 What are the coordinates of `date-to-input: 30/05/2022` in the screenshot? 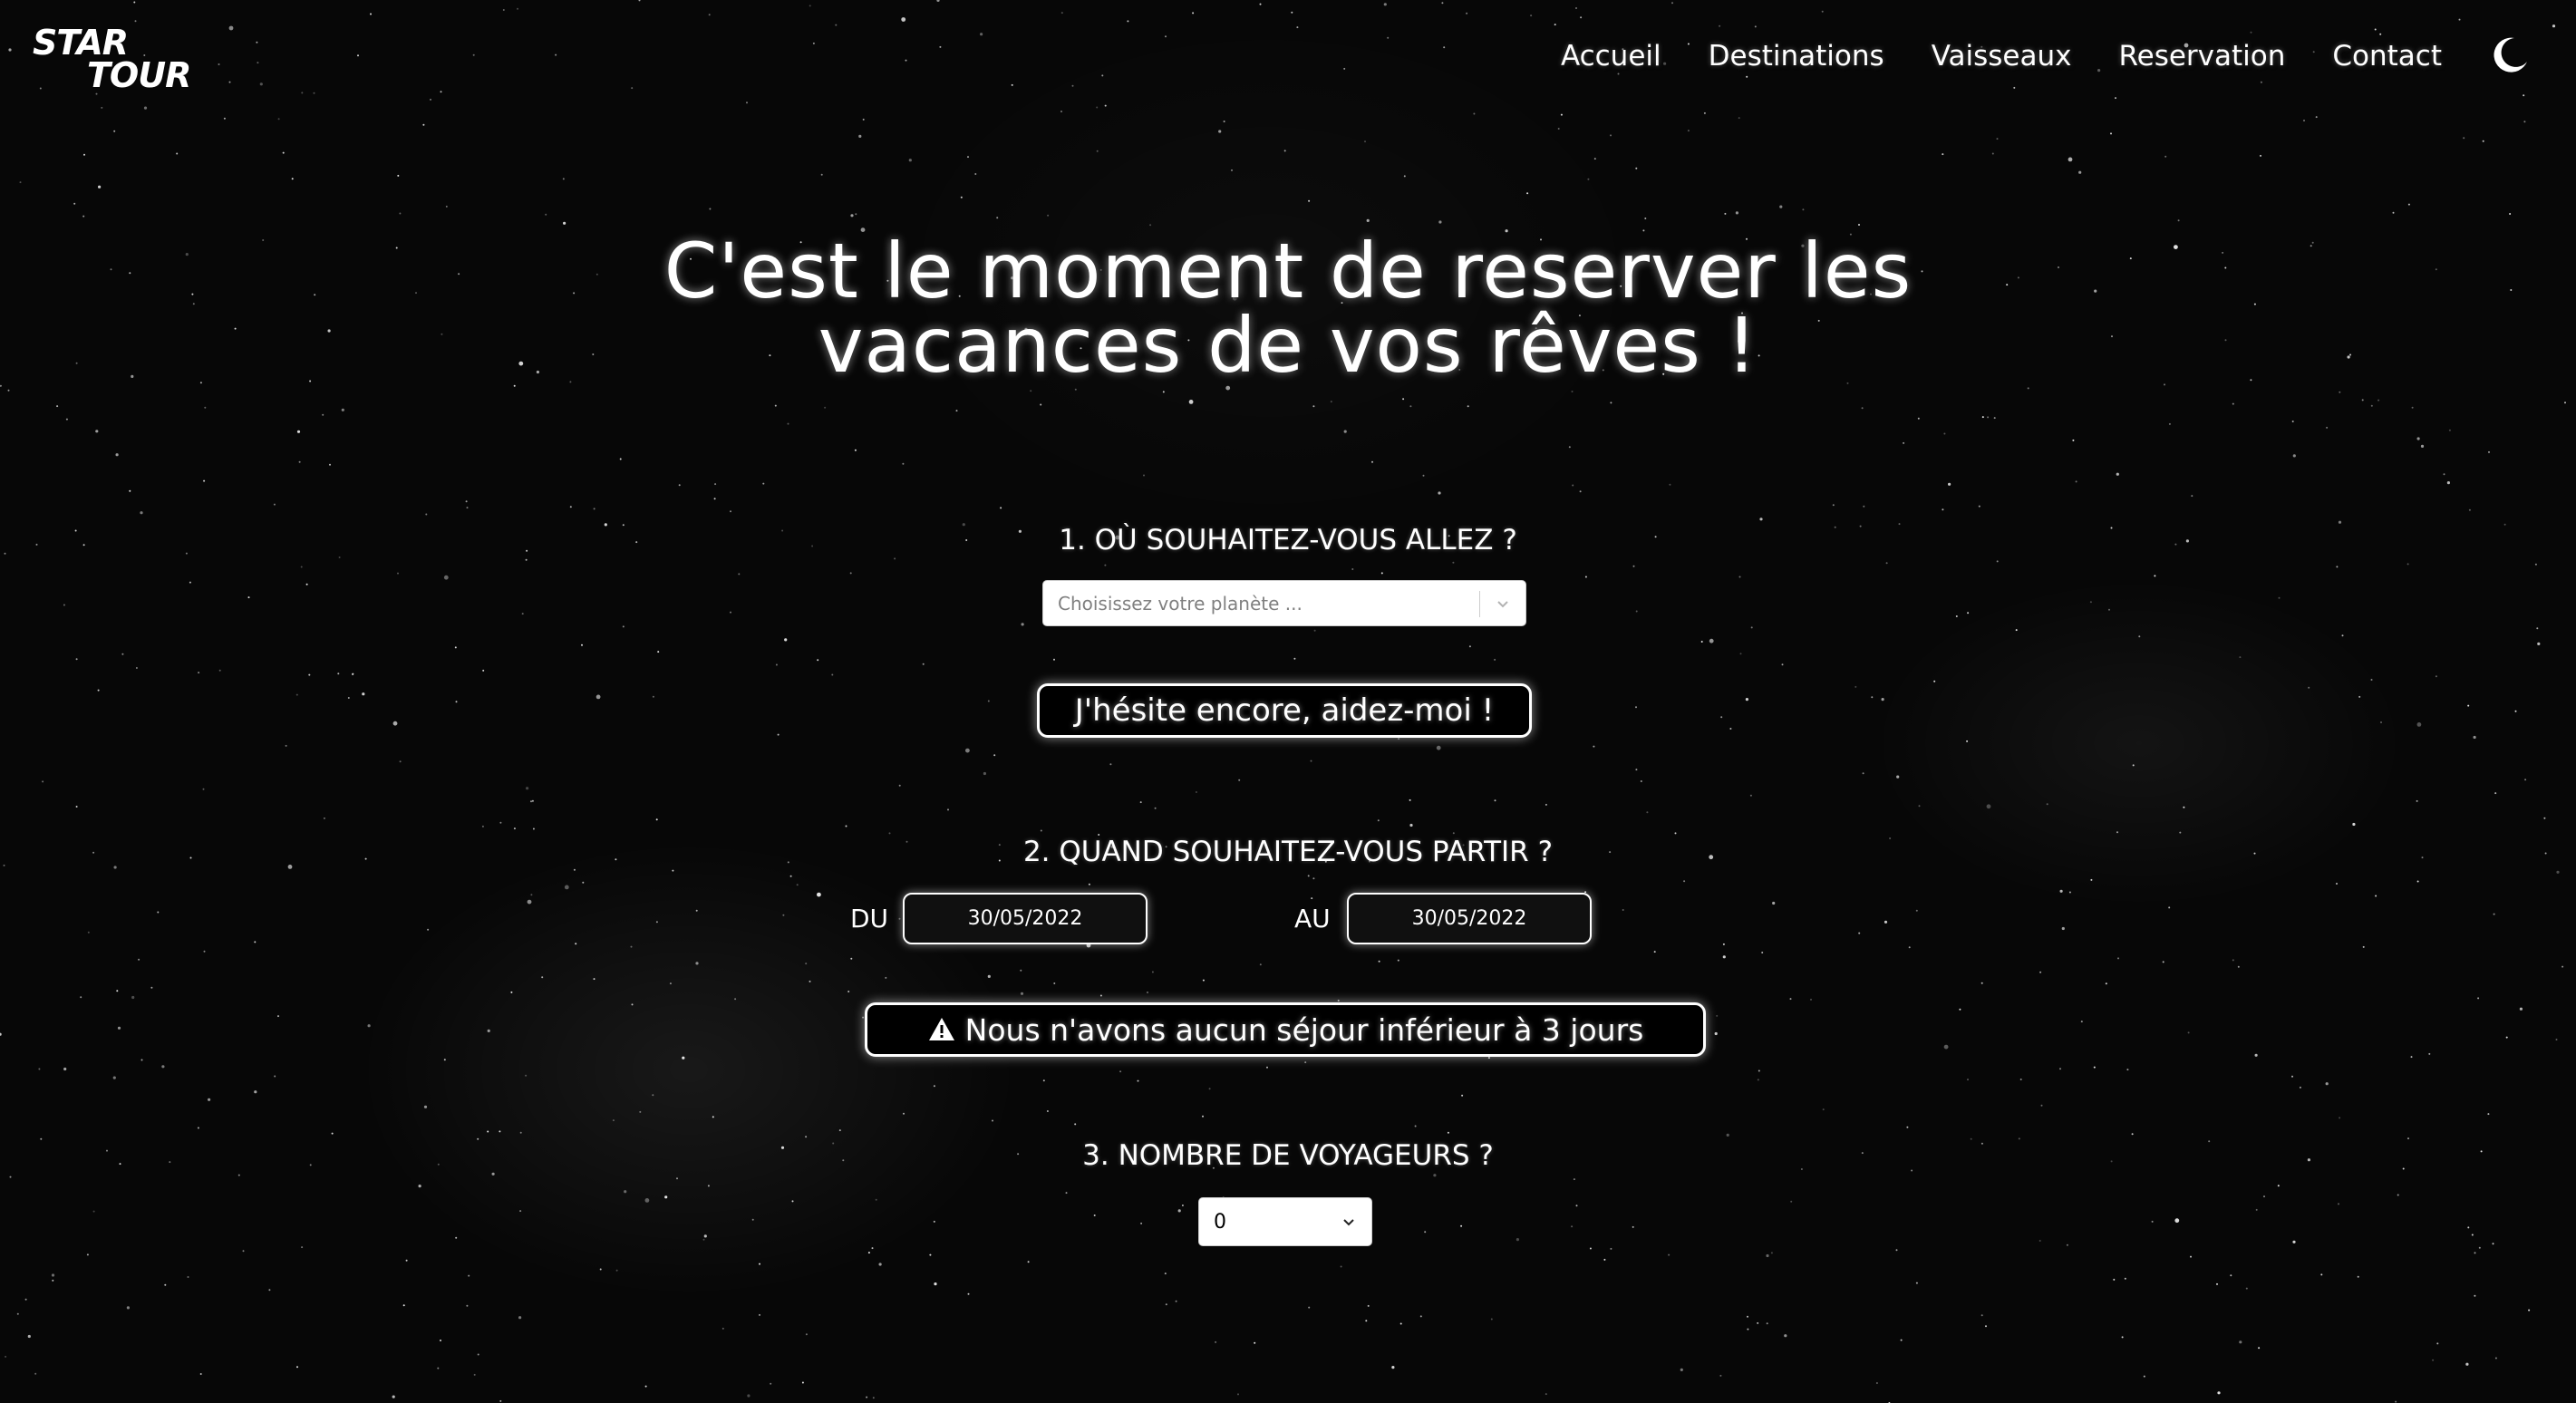 It's located at (1469, 918).